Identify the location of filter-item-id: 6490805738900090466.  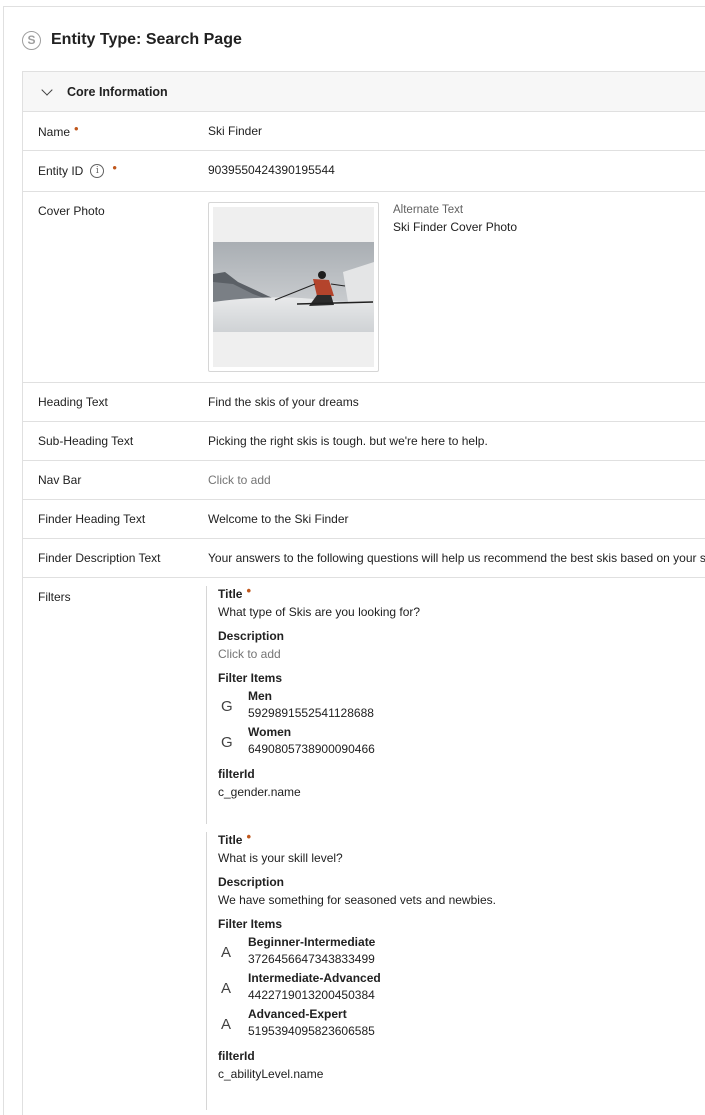
(311, 749).